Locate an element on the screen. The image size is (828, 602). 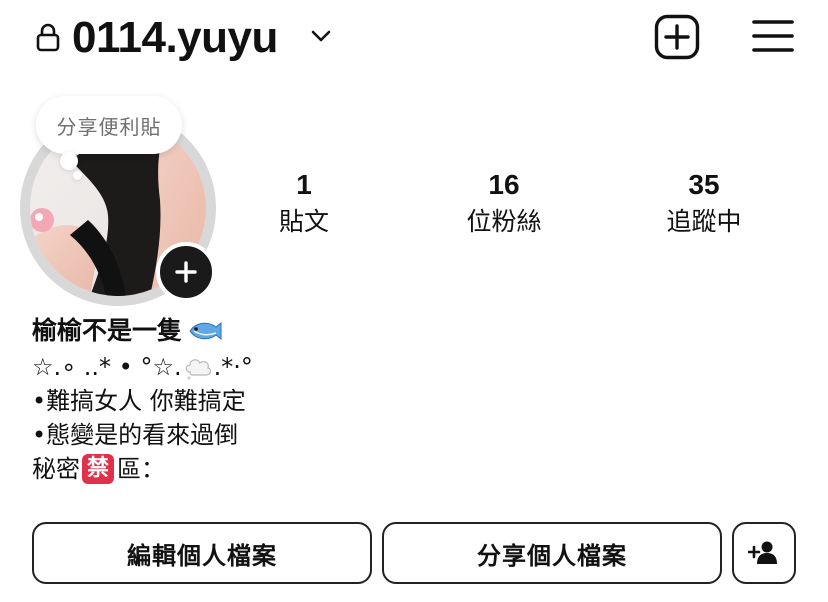
username: 0114.yuyu is located at coordinates (175, 38).